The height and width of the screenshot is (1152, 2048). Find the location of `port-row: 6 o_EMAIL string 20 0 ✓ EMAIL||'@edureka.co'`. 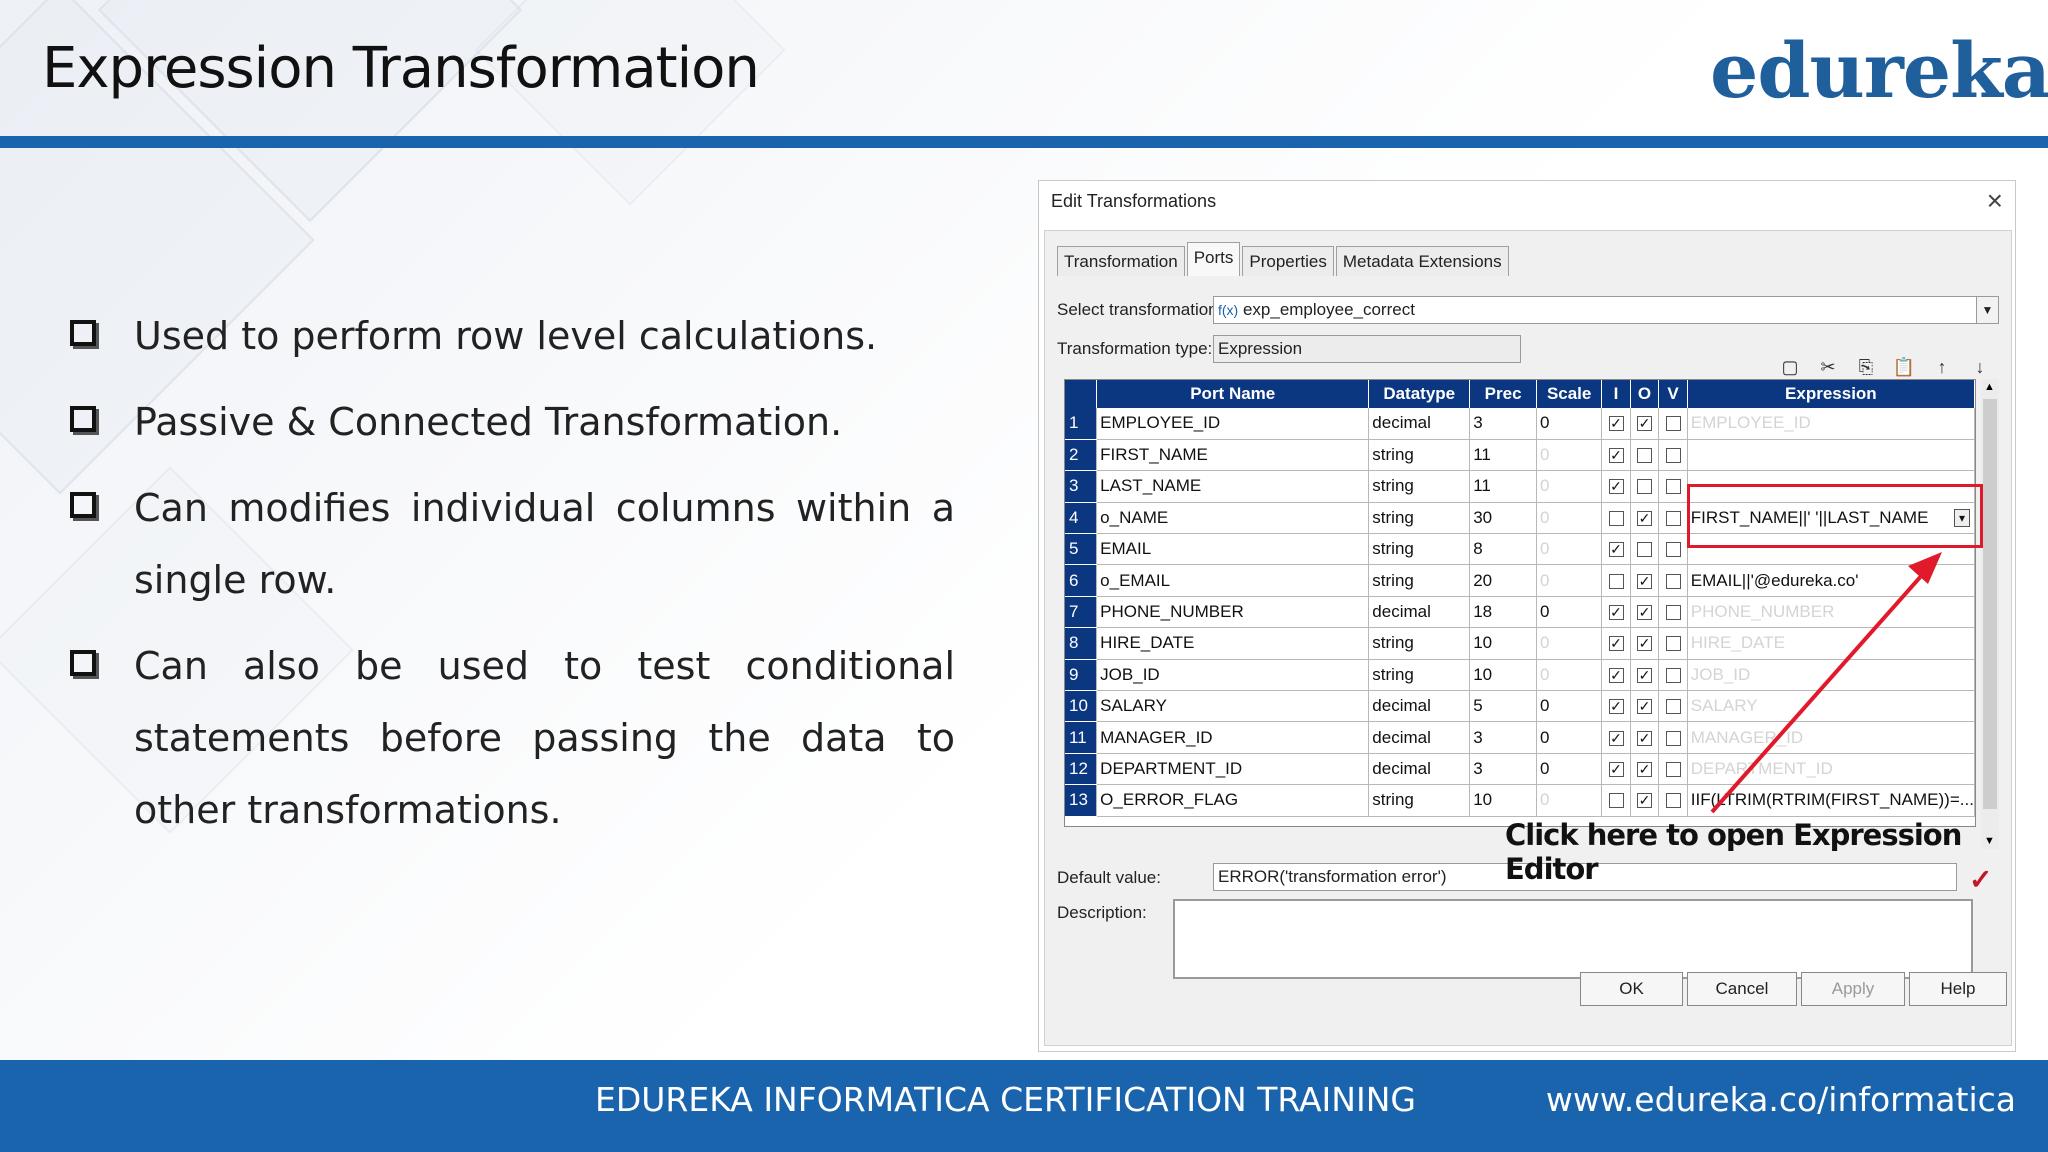

port-row: 6 o_EMAIL string 20 0 ✓ EMAIL||'@edureka.co' is located at coordinates (1520, 580).